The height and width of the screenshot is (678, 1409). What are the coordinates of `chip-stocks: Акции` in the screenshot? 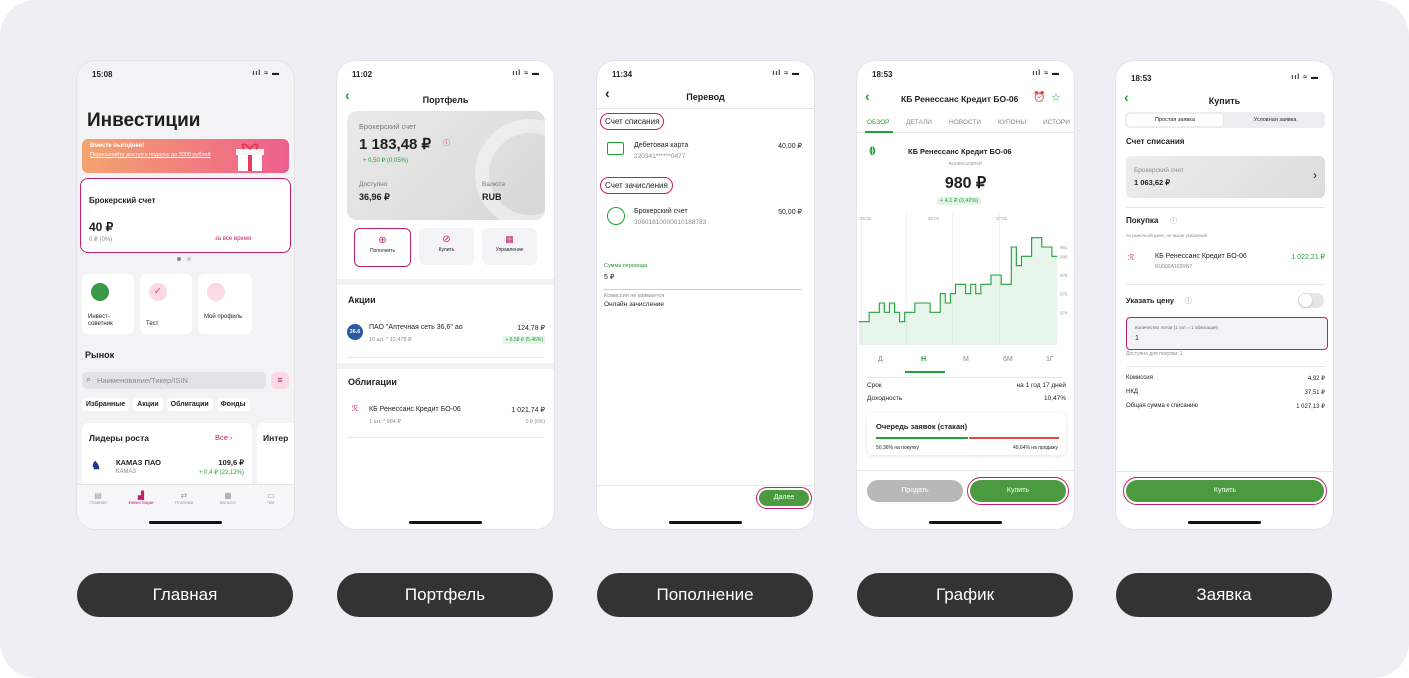 It's located at (148, 404).